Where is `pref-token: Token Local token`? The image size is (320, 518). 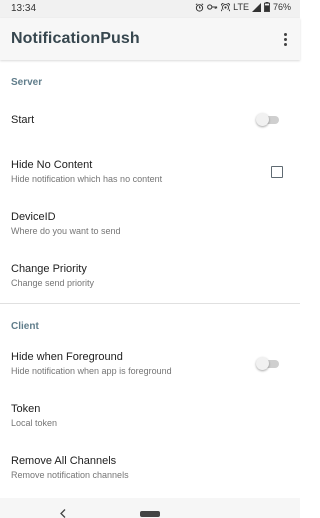 pref-token: Token Local token is located at coordinates (150, 416).